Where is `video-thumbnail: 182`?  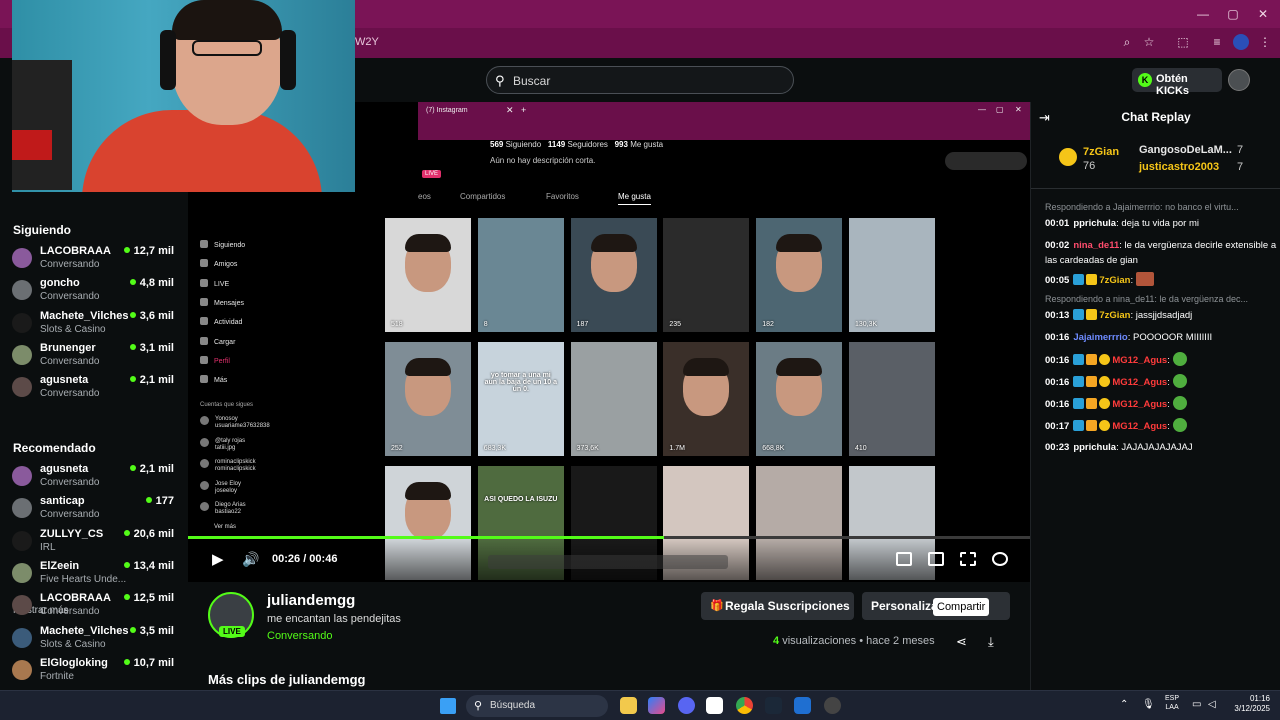 video-thumbnail: 182 is located at coordinates (799, 275).